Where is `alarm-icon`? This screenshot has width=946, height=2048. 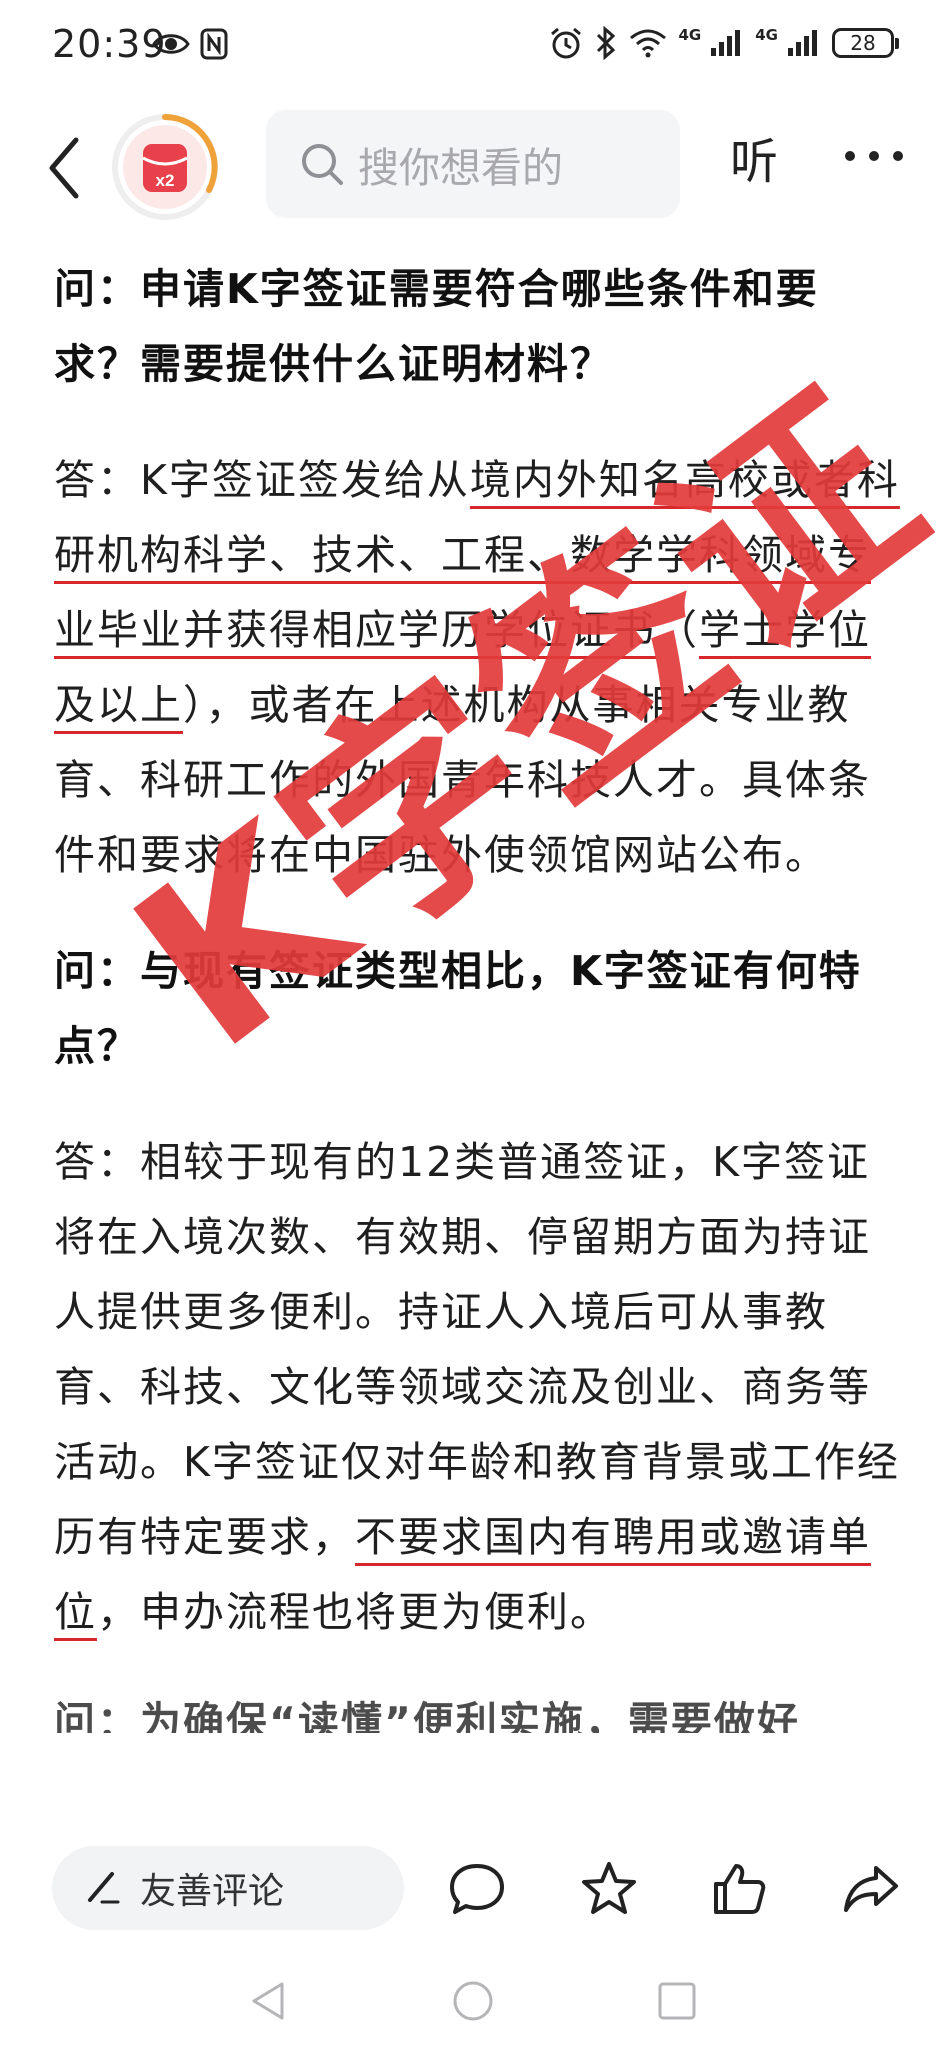 alarm-icon is located at coordinates (565, 43).